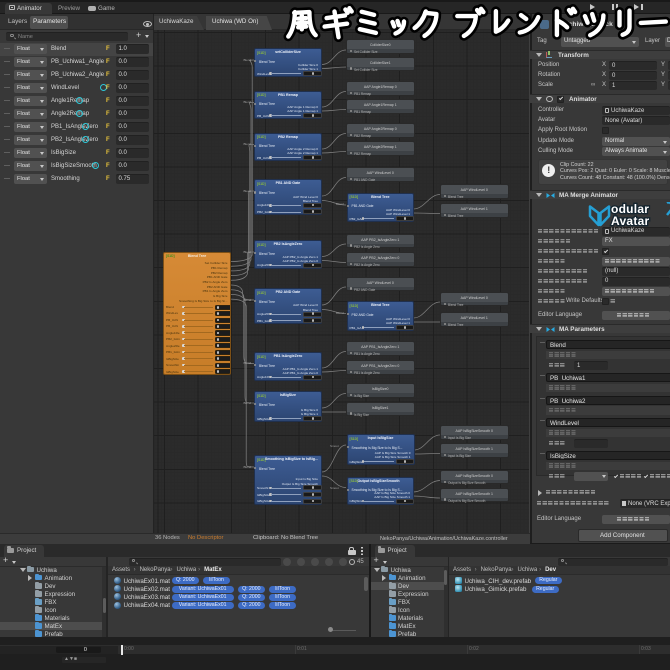 This screenshot has width=670, height=670. I want to click on svg-text: Avatar, so click(630, 220).